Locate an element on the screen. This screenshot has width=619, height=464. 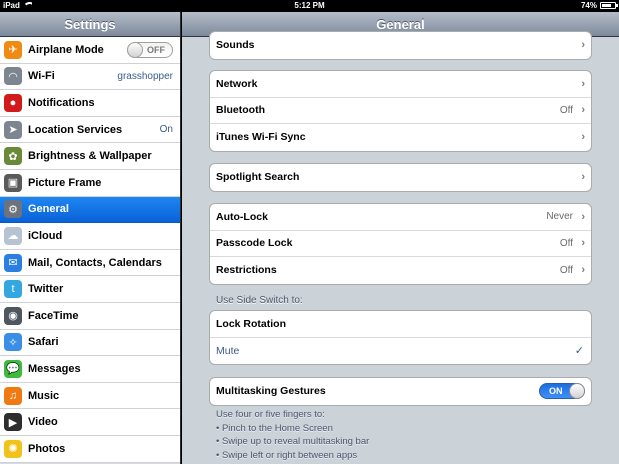
sidebar-item-label: General is located at coordinates (48, 209).